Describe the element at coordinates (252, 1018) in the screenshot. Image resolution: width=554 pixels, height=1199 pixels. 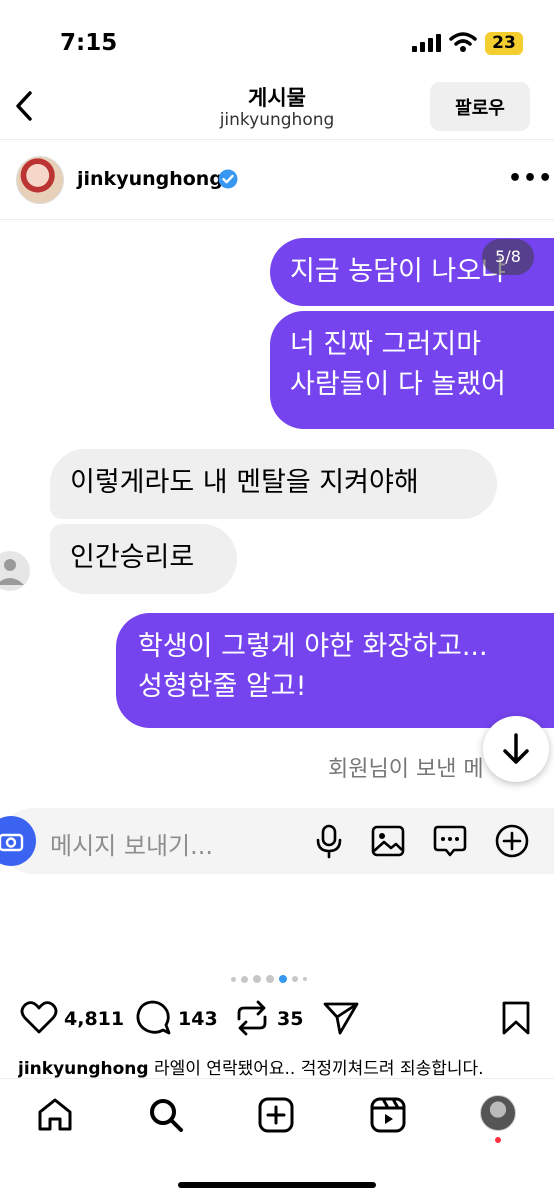
I see `repost-icon` at that location.